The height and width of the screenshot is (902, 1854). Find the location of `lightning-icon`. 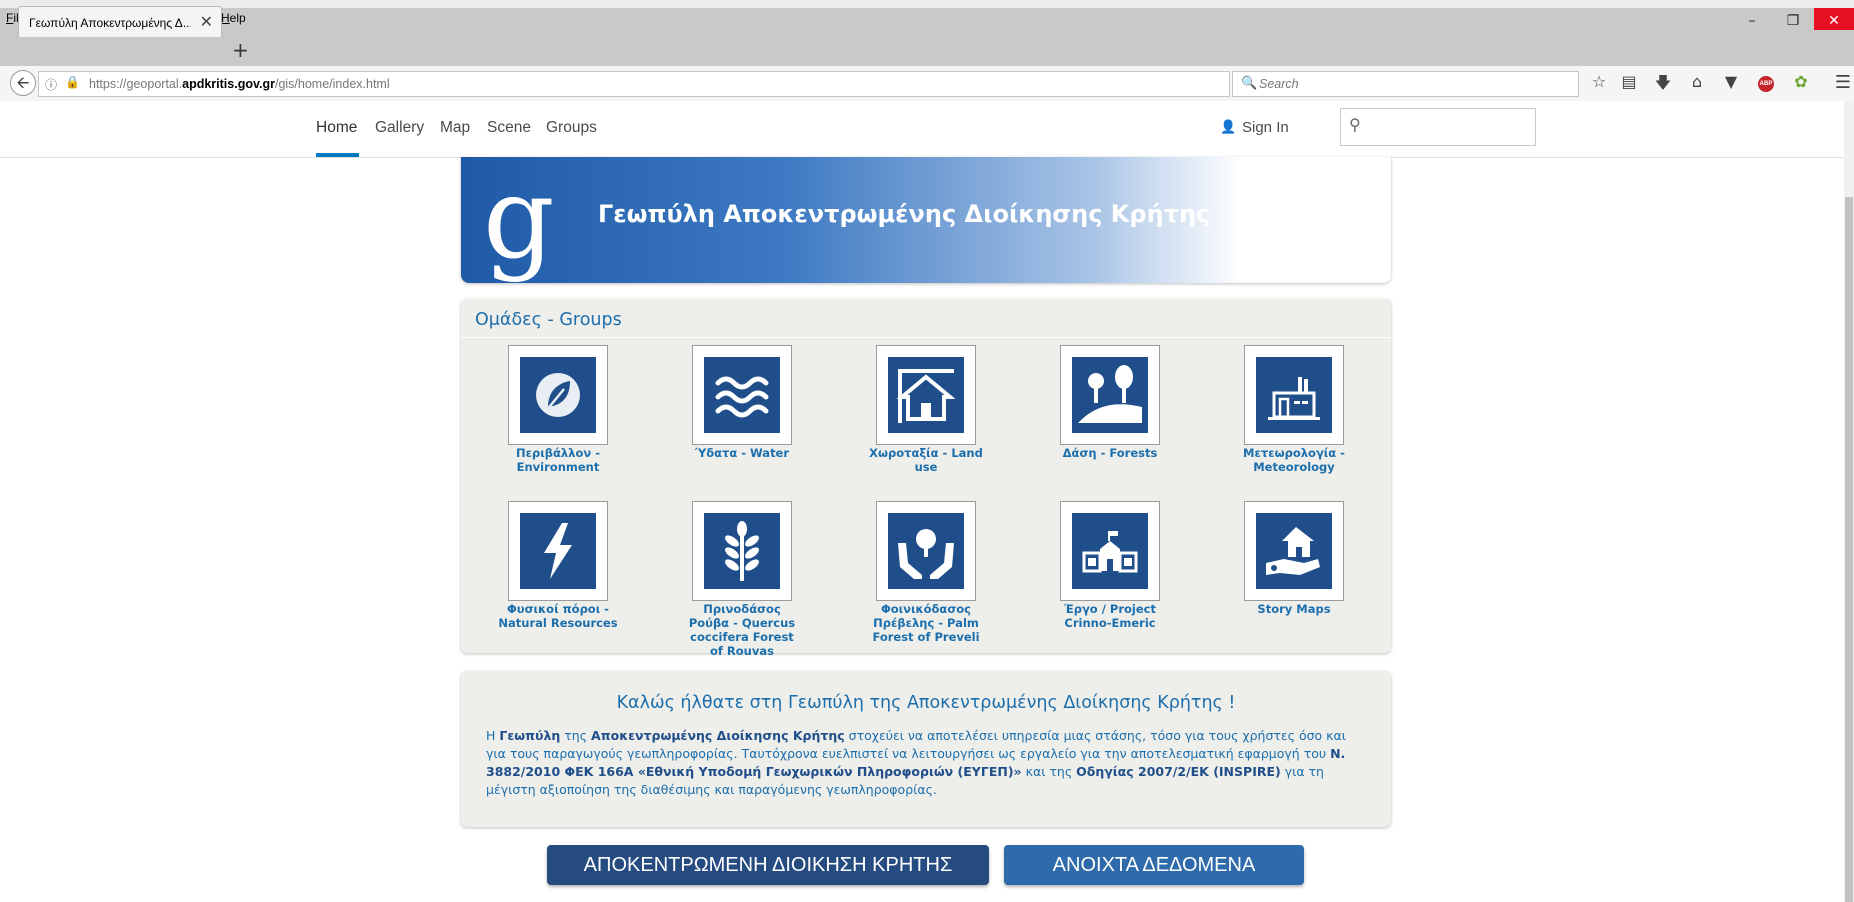

lightning-icon is located at coordinates (558, 551).